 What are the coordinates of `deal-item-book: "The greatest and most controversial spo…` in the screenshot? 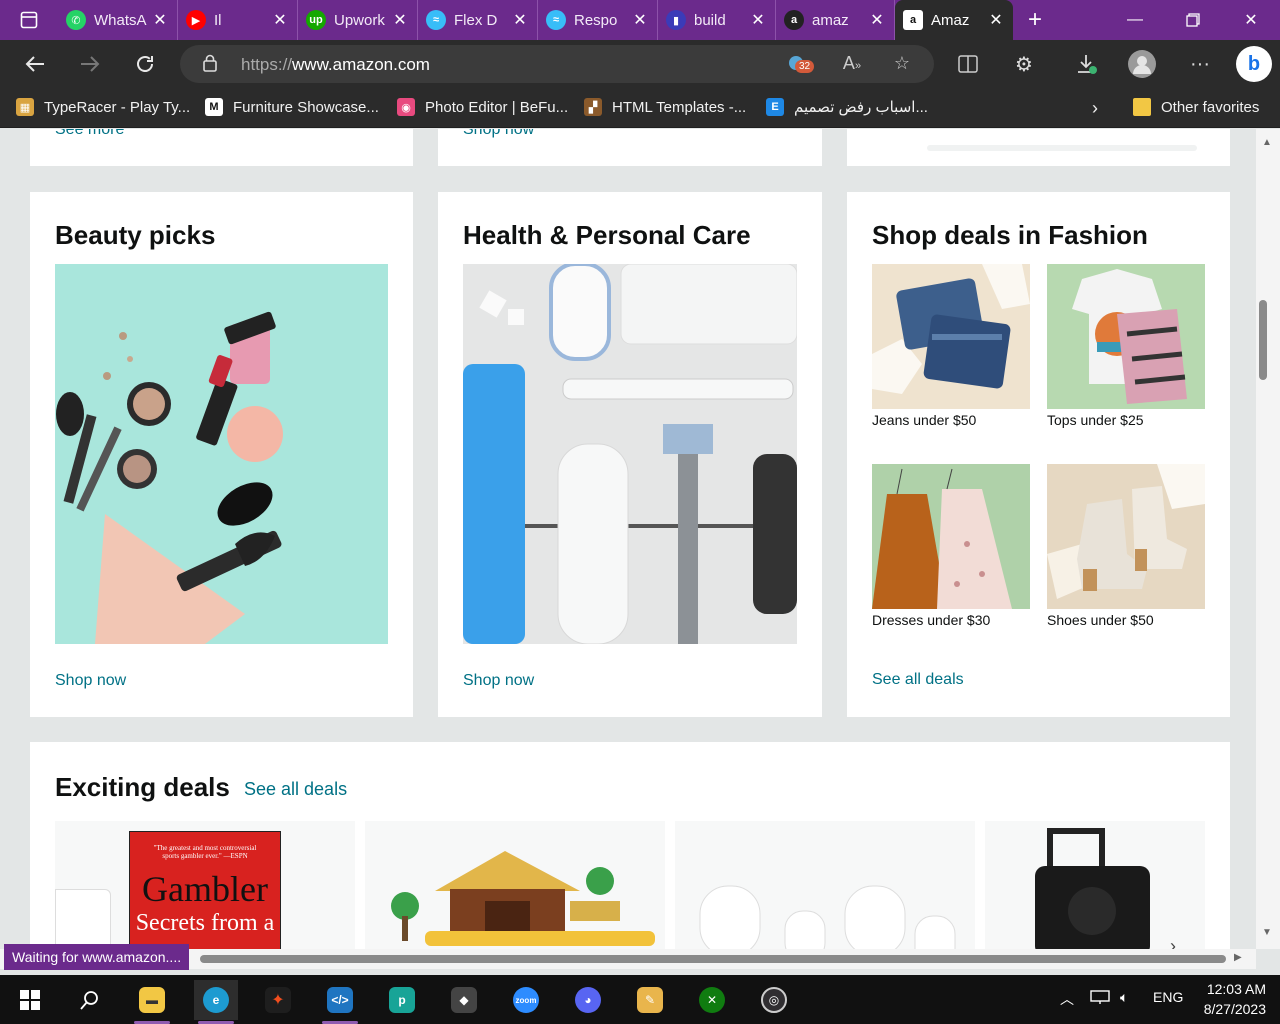 It's located at (205, 885).